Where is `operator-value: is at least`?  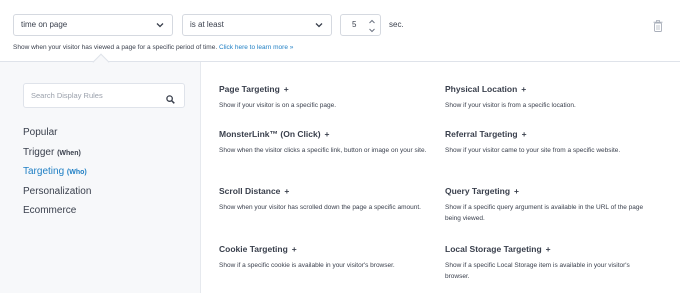
operator-value: is at least is located at coordinates (207, 24).